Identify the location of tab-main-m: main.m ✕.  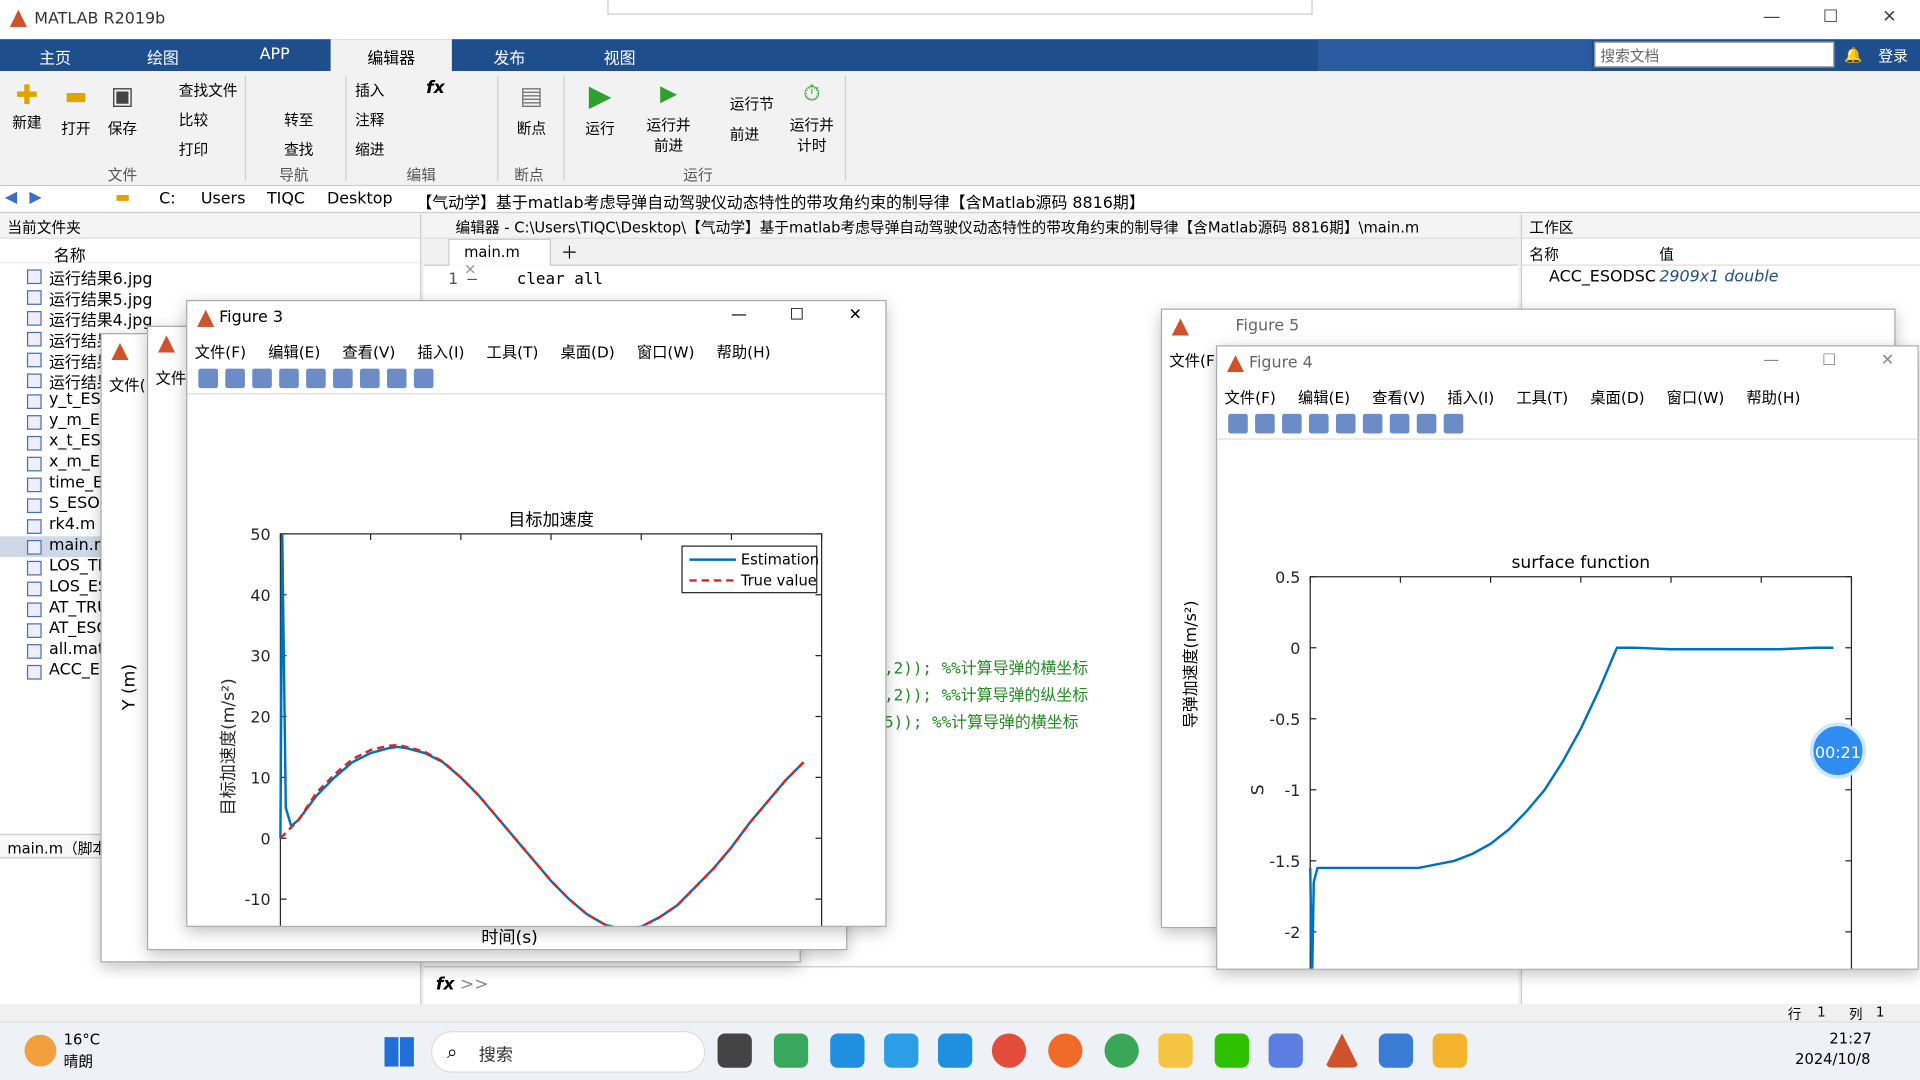
(500, 258).